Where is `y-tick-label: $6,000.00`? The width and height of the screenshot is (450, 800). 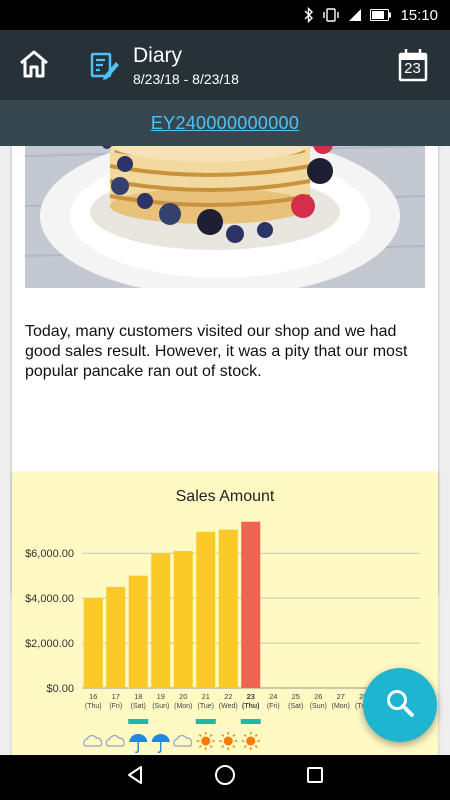
y-tick-label: $6,000.00 is located at coordinates (49, 554).